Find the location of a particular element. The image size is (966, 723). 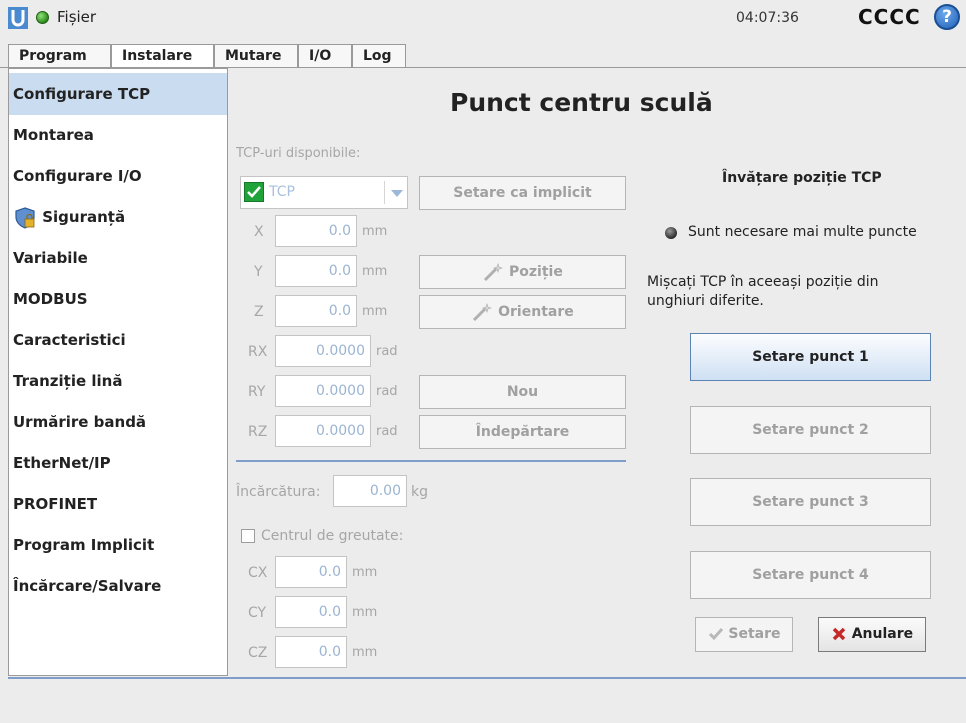

sidebar-item-ethernet-ip: EtherNet/IP is located at coordinates (118, 463).